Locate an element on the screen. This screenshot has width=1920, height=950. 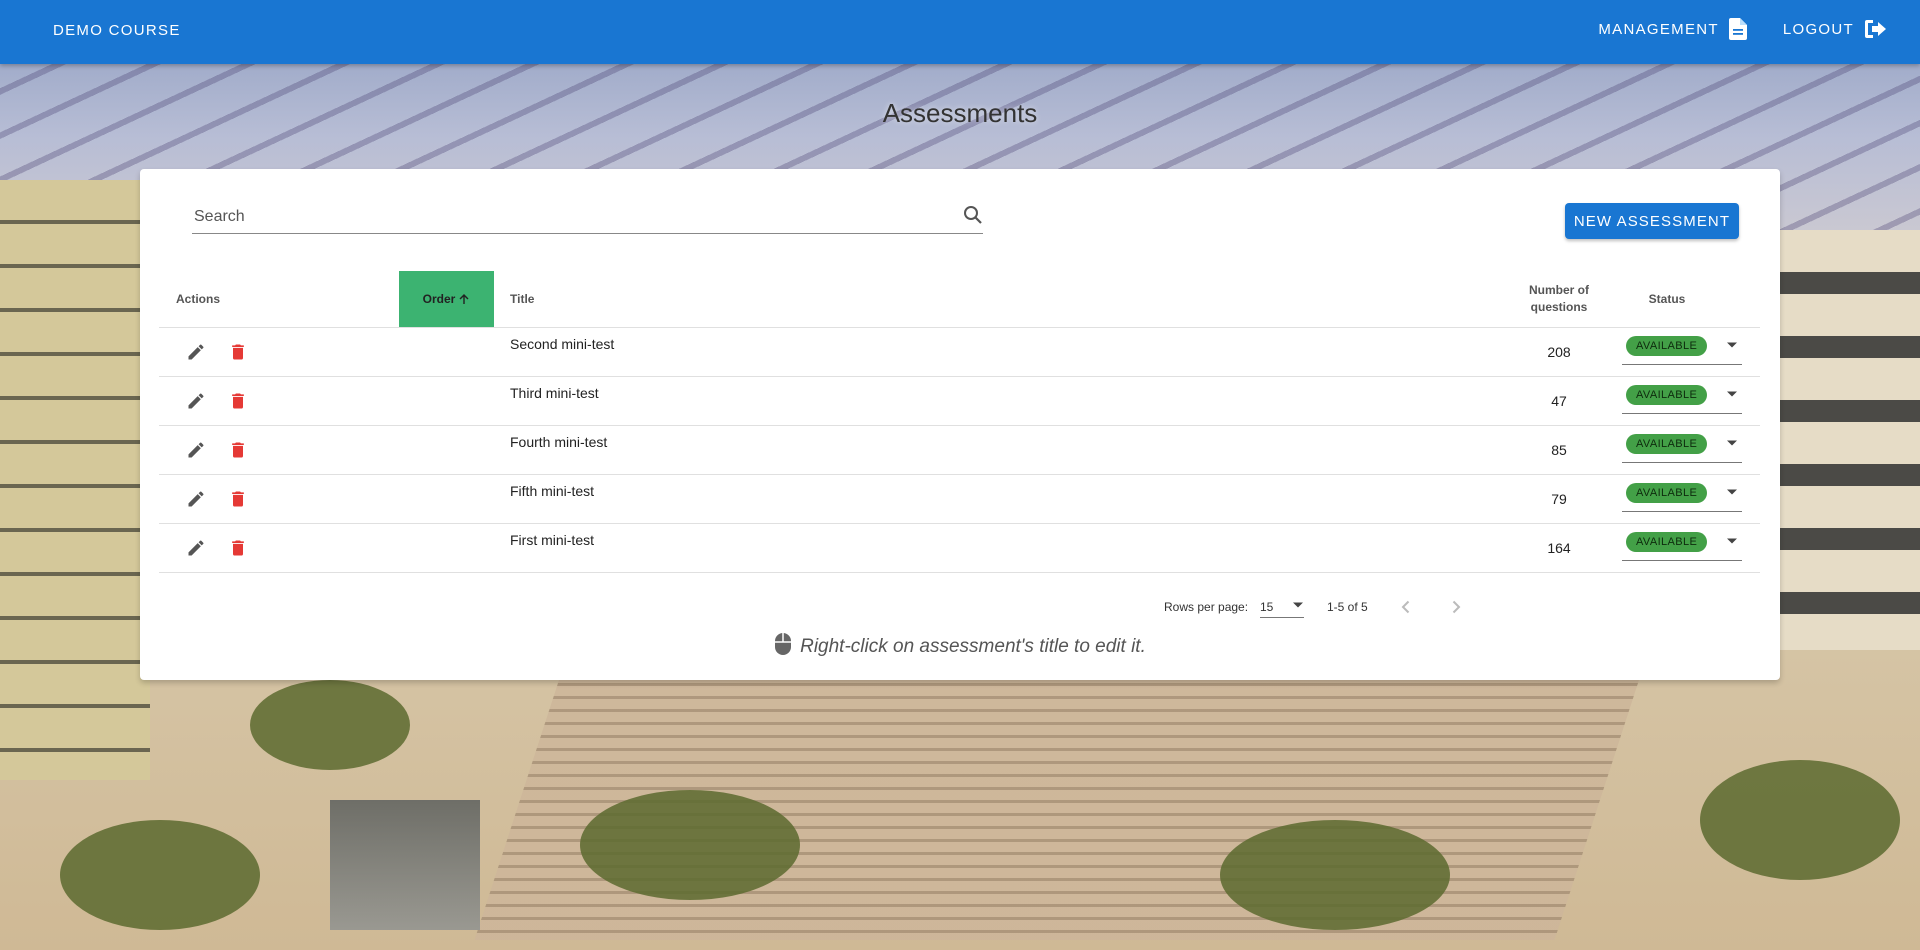
table-row: First mini-test 164 AVAILABLE is located at coordinates (959, 548).